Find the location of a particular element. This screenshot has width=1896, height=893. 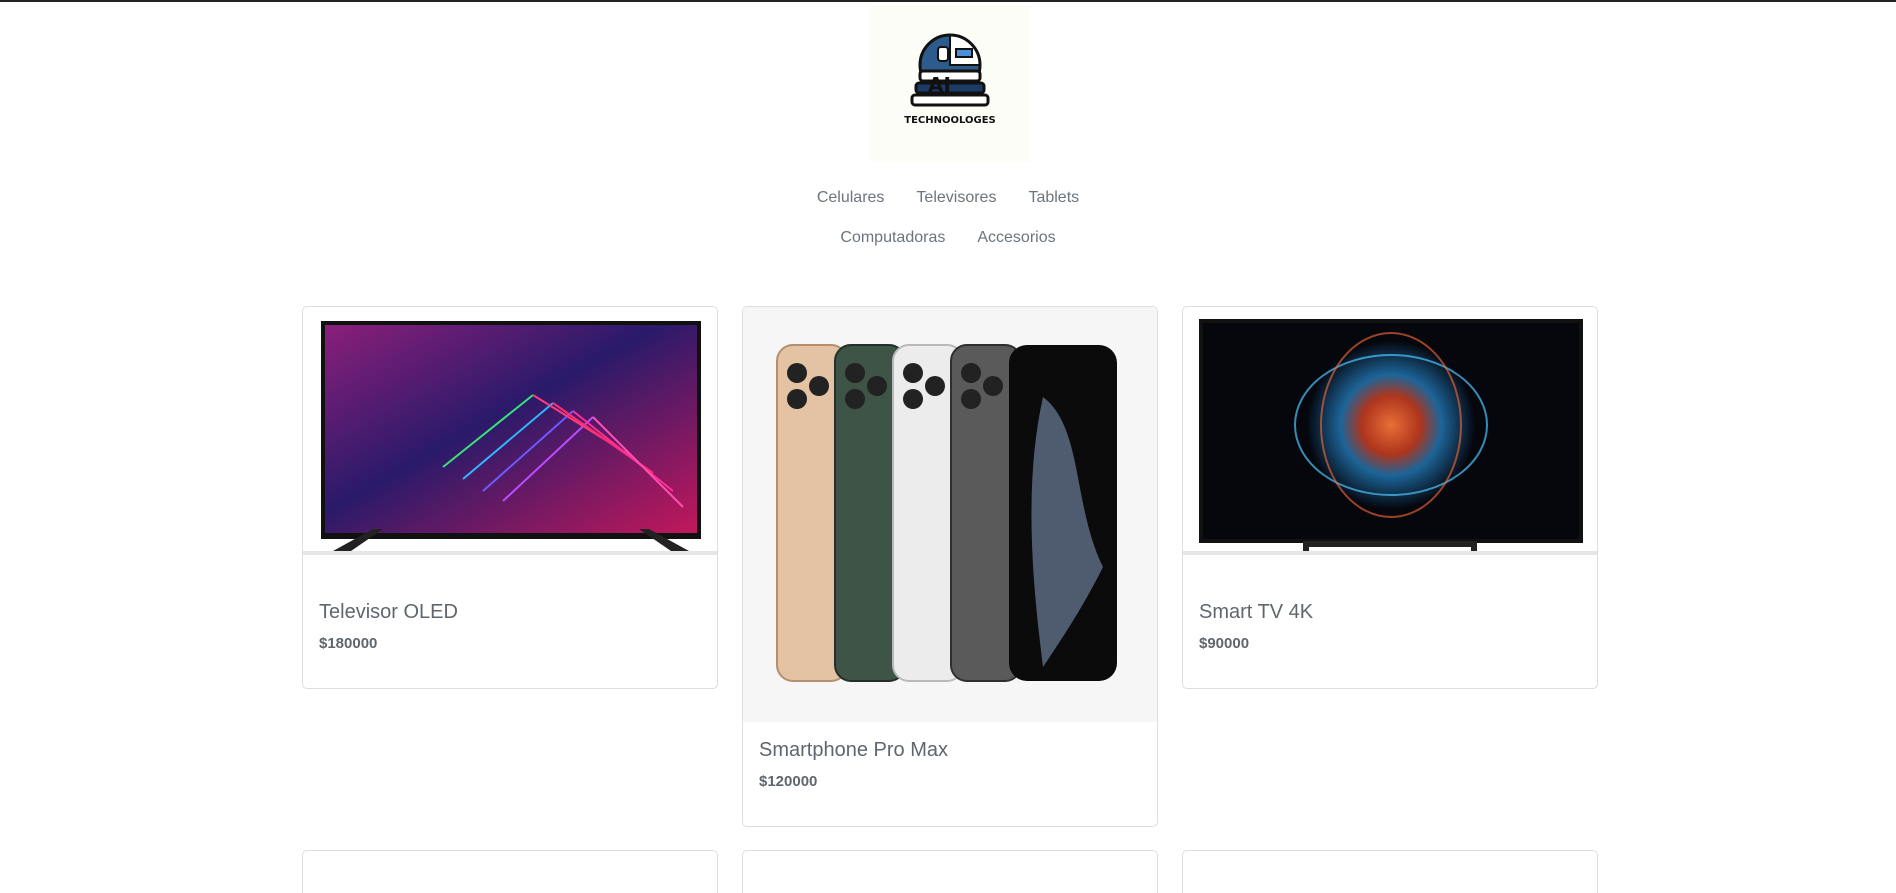

product-price: $120000 is located at coordinates (788, 781).